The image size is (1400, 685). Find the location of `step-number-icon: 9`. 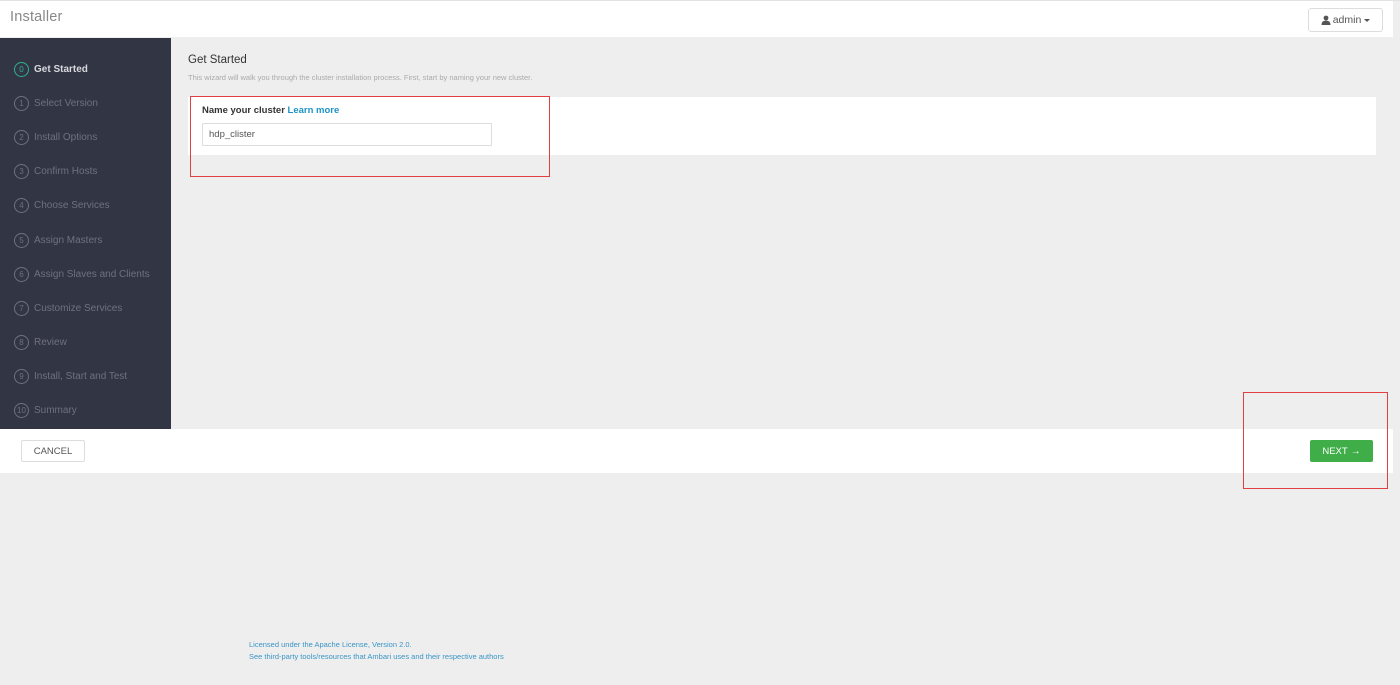

step-number-icon: 9 is located at coordinates (21, 376).